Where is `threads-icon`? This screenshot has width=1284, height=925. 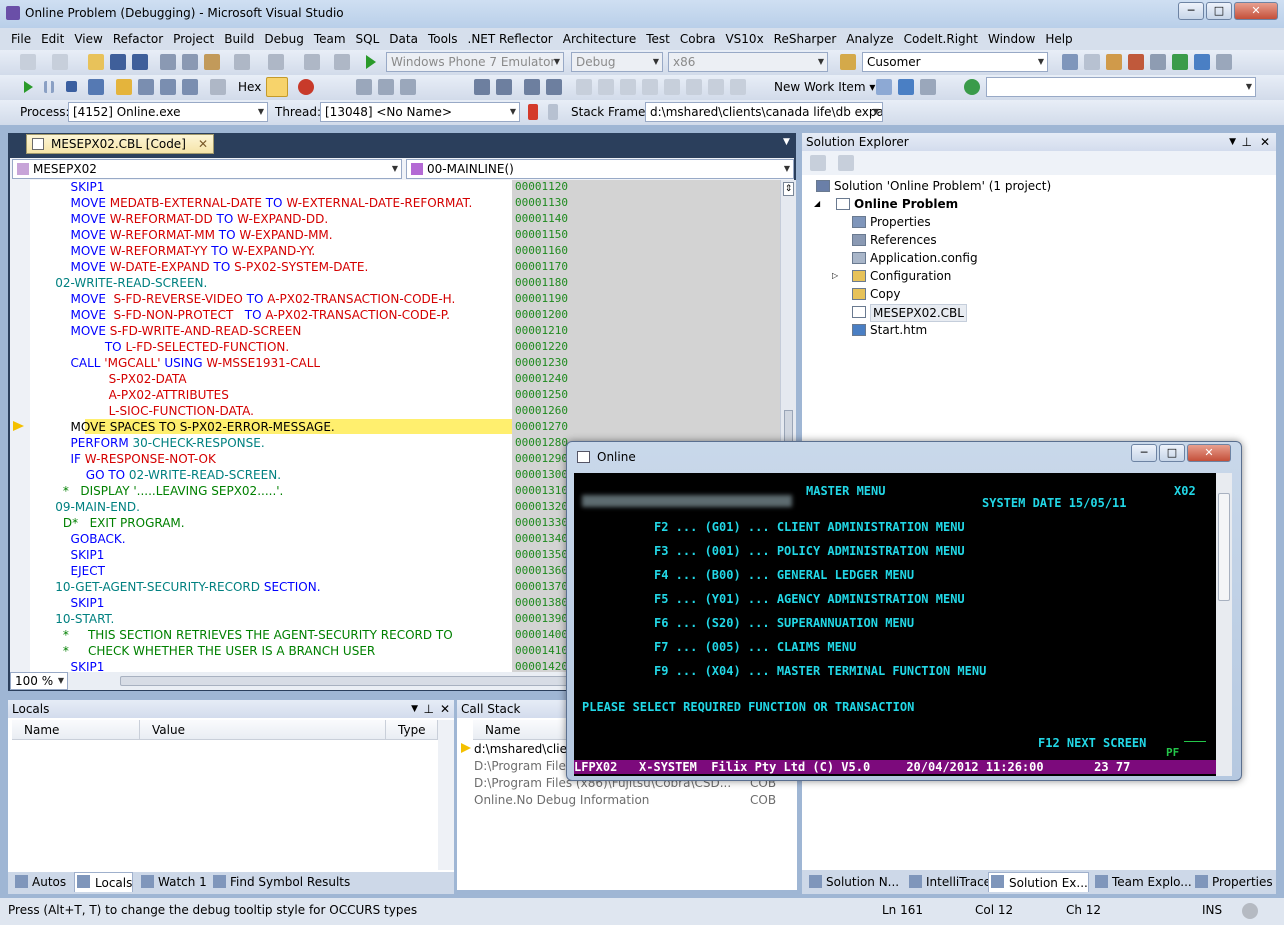
threads-icon is located at coordinates (364, 87).